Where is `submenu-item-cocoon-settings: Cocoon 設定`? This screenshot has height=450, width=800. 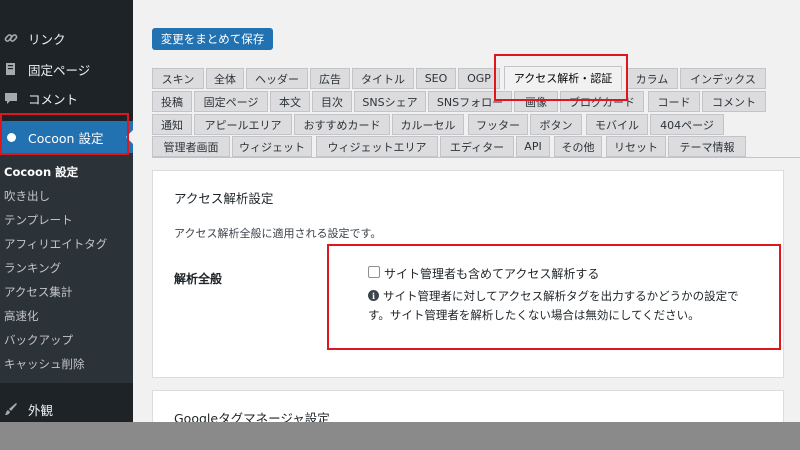 submenu-item-cocoon-settings: Cocoon 設定 is located at coordinates (41, 172).